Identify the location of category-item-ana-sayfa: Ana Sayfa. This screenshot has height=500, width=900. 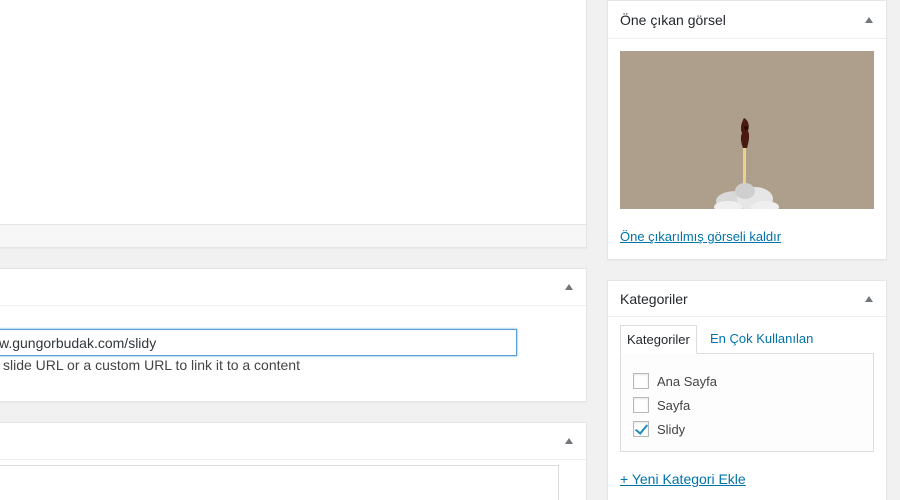
(675, 381).